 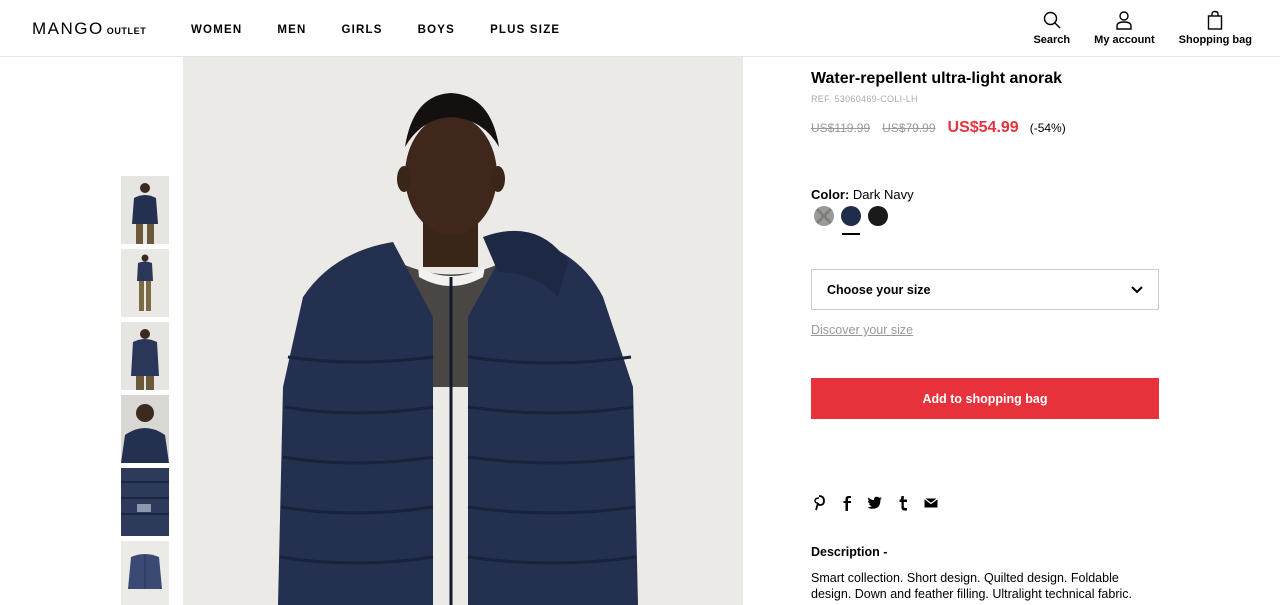 I want to click on nav-women: WOMEN, so click(x=216, y=30).